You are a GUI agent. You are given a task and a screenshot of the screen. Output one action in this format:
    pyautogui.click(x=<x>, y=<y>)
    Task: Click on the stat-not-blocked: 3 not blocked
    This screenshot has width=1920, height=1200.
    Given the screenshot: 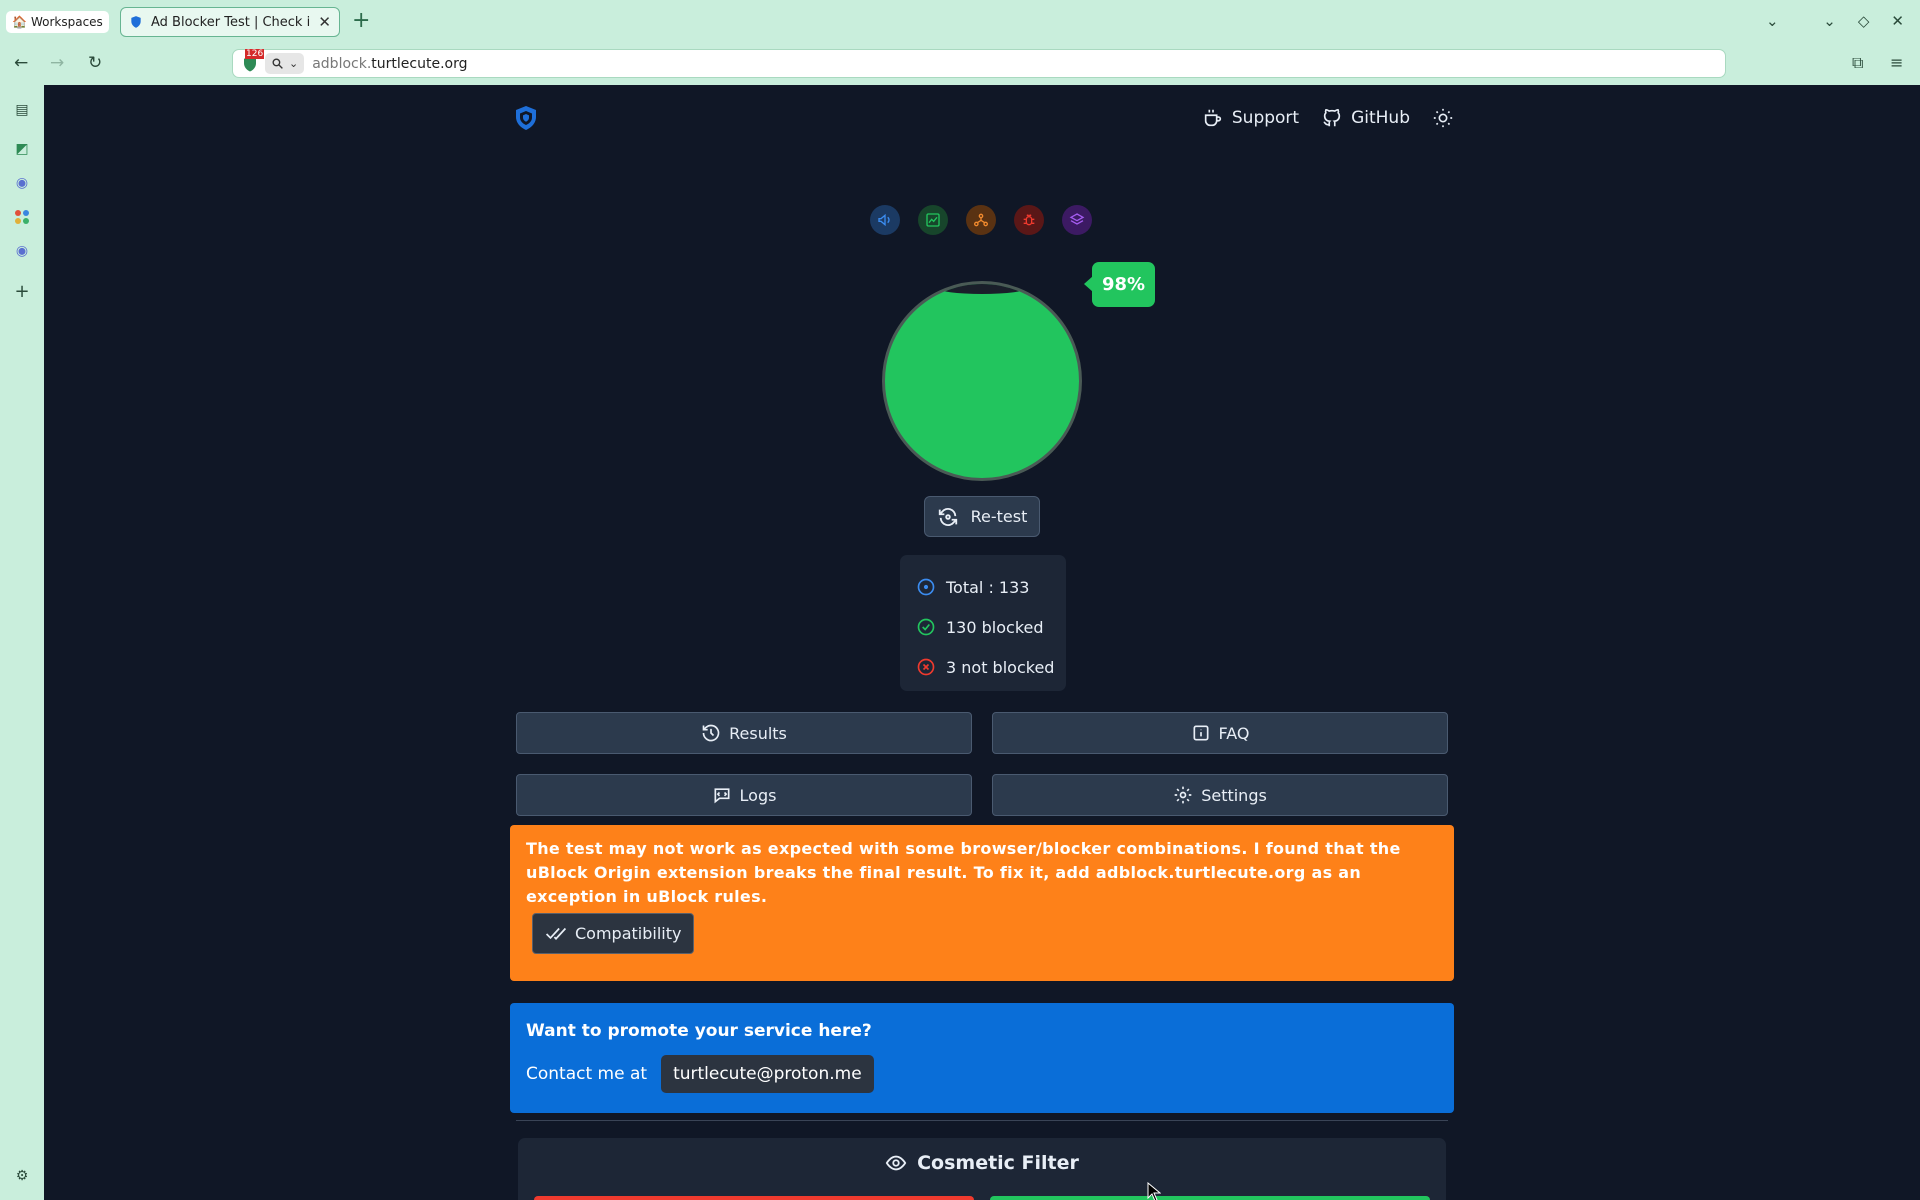 What is the action you would take?
    pyautogui.click(x=991, y=667)
    